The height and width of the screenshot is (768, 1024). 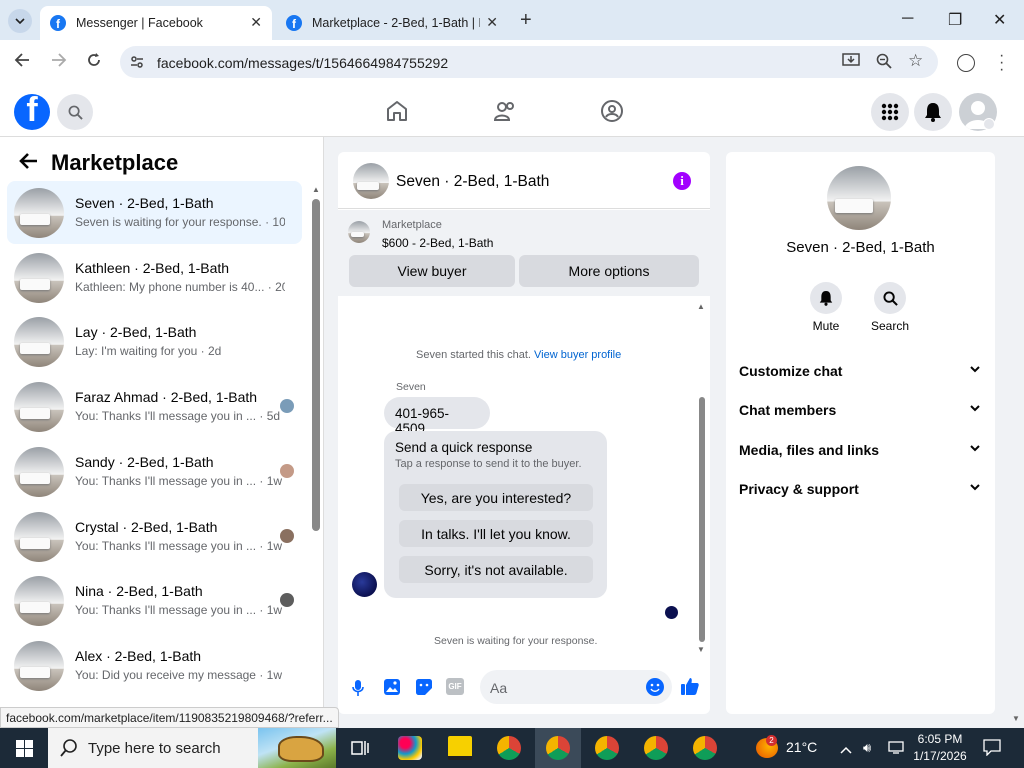 What do you see at coordinates (156, 23) in the screenshot?
I see `tab-messenger: f Messenger | Facebook ✕` at bounding box center [156, 23].